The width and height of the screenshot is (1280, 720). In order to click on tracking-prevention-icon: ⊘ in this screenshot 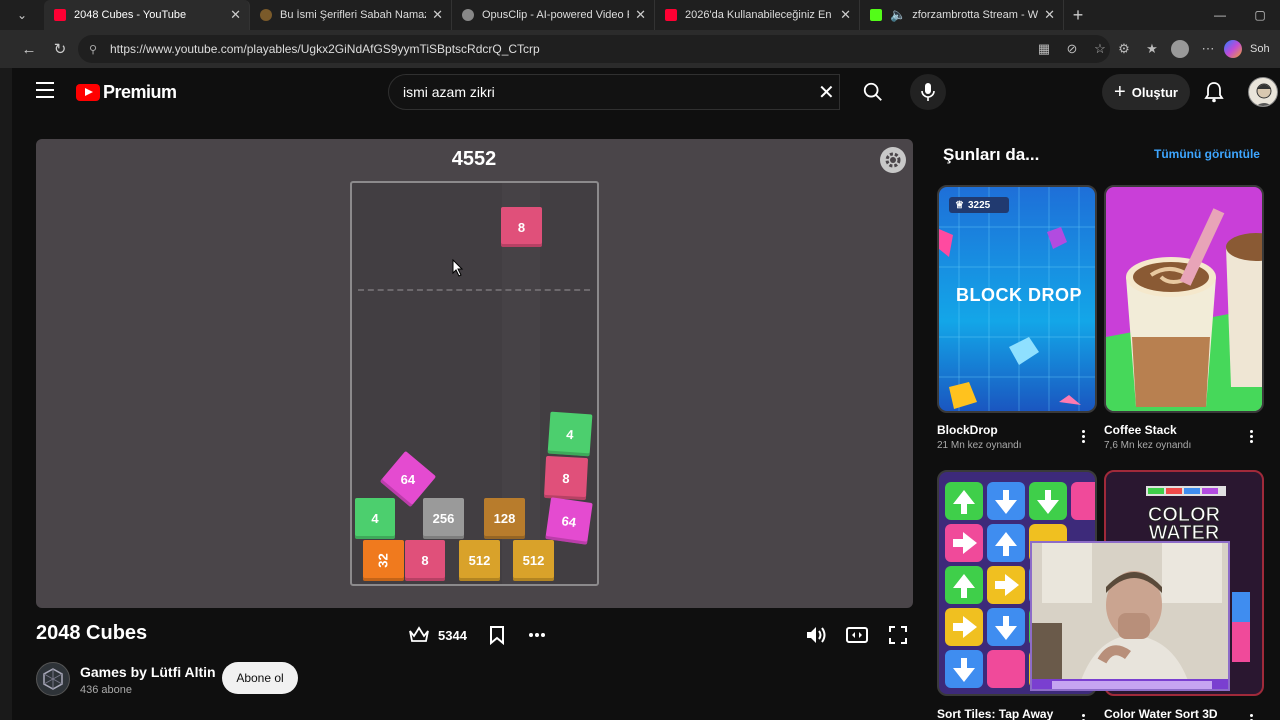, I will do `click(1072, 49)`.